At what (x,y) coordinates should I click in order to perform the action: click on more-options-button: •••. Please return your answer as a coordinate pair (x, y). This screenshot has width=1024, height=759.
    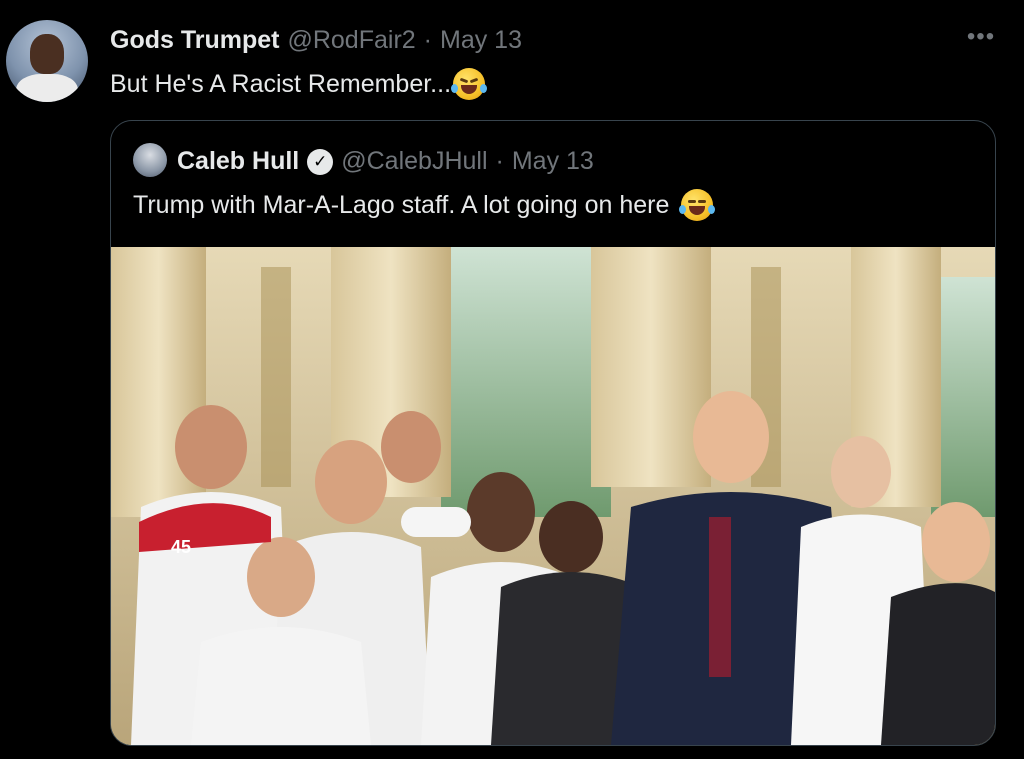
    Looking at the image, I should click on (981, 37).